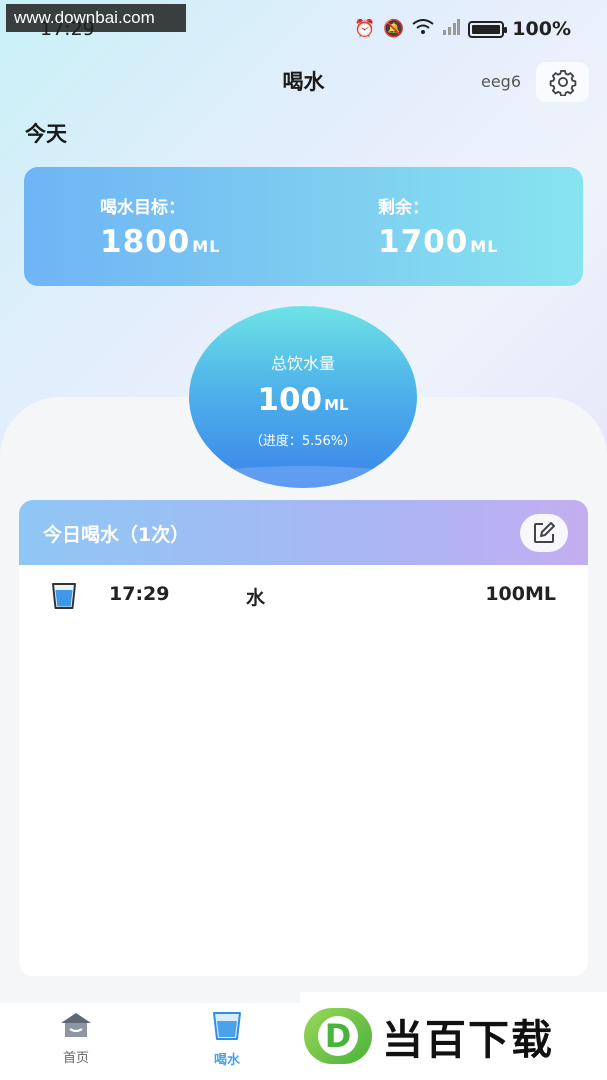  Describe the element at coordinates (206, 246) in the screenshot. I see `goal-unit: ML` at that location.